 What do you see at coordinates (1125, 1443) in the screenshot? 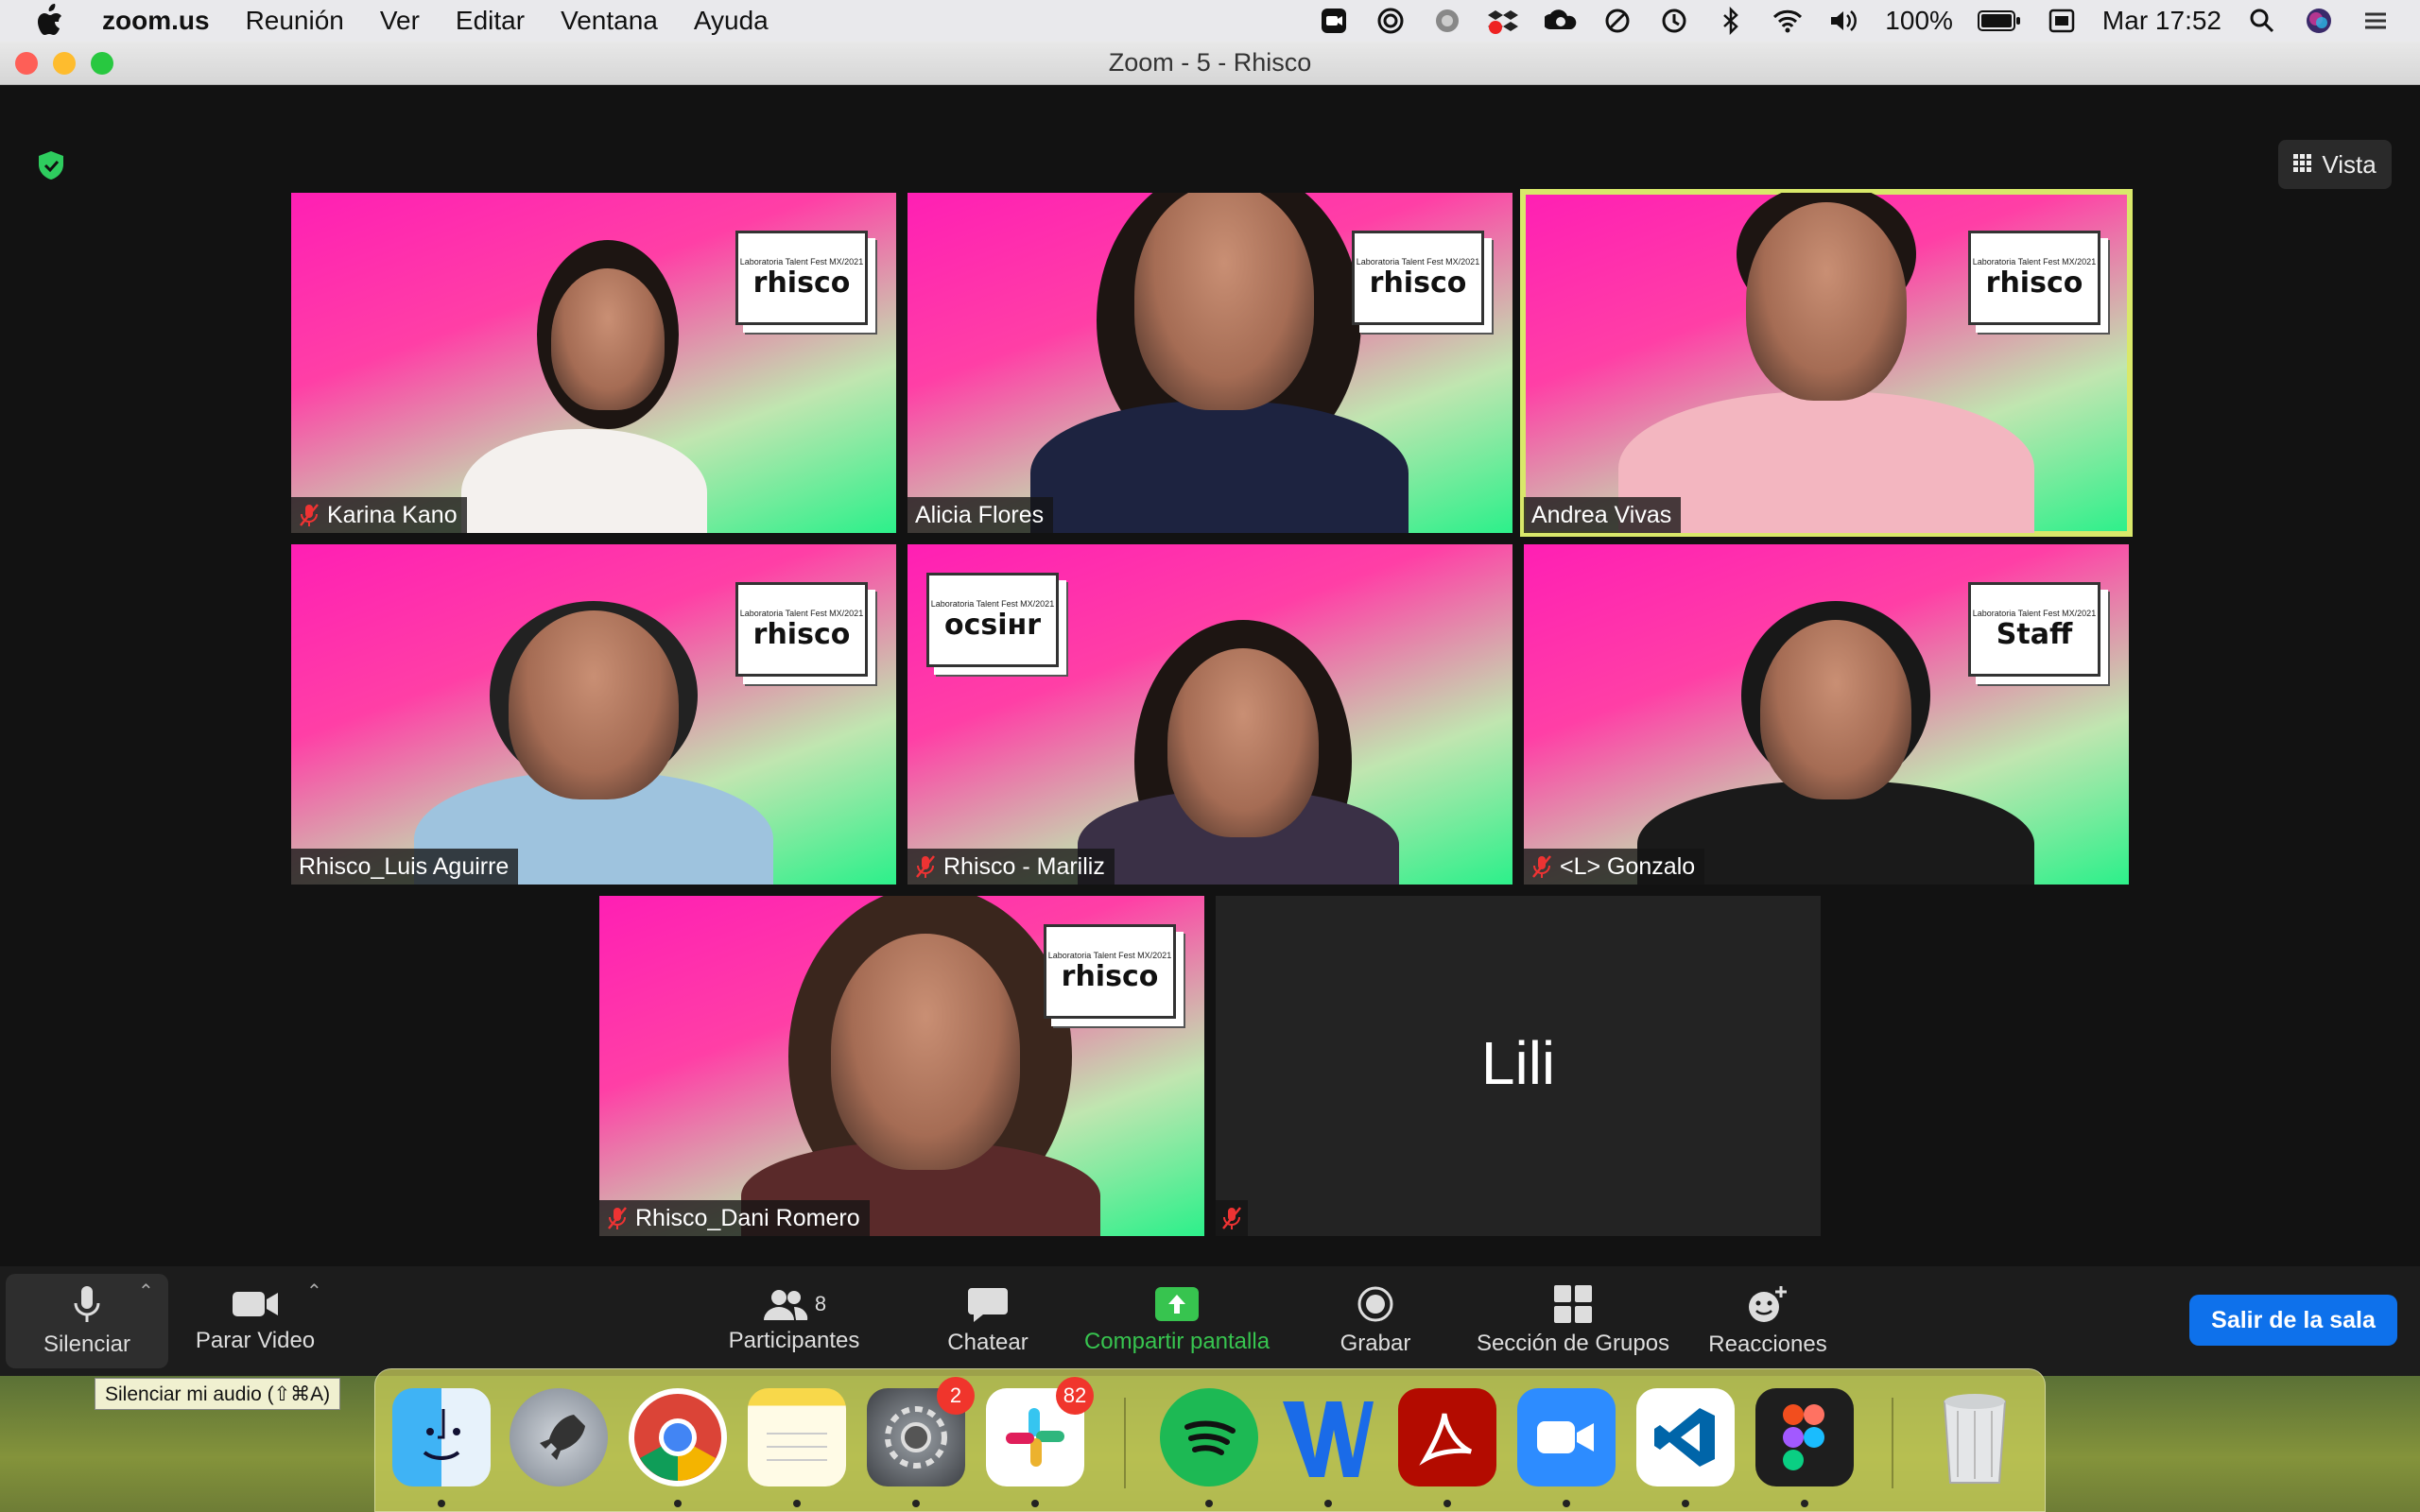
I see `dock-separator` at bounding box center [1125, 1443].